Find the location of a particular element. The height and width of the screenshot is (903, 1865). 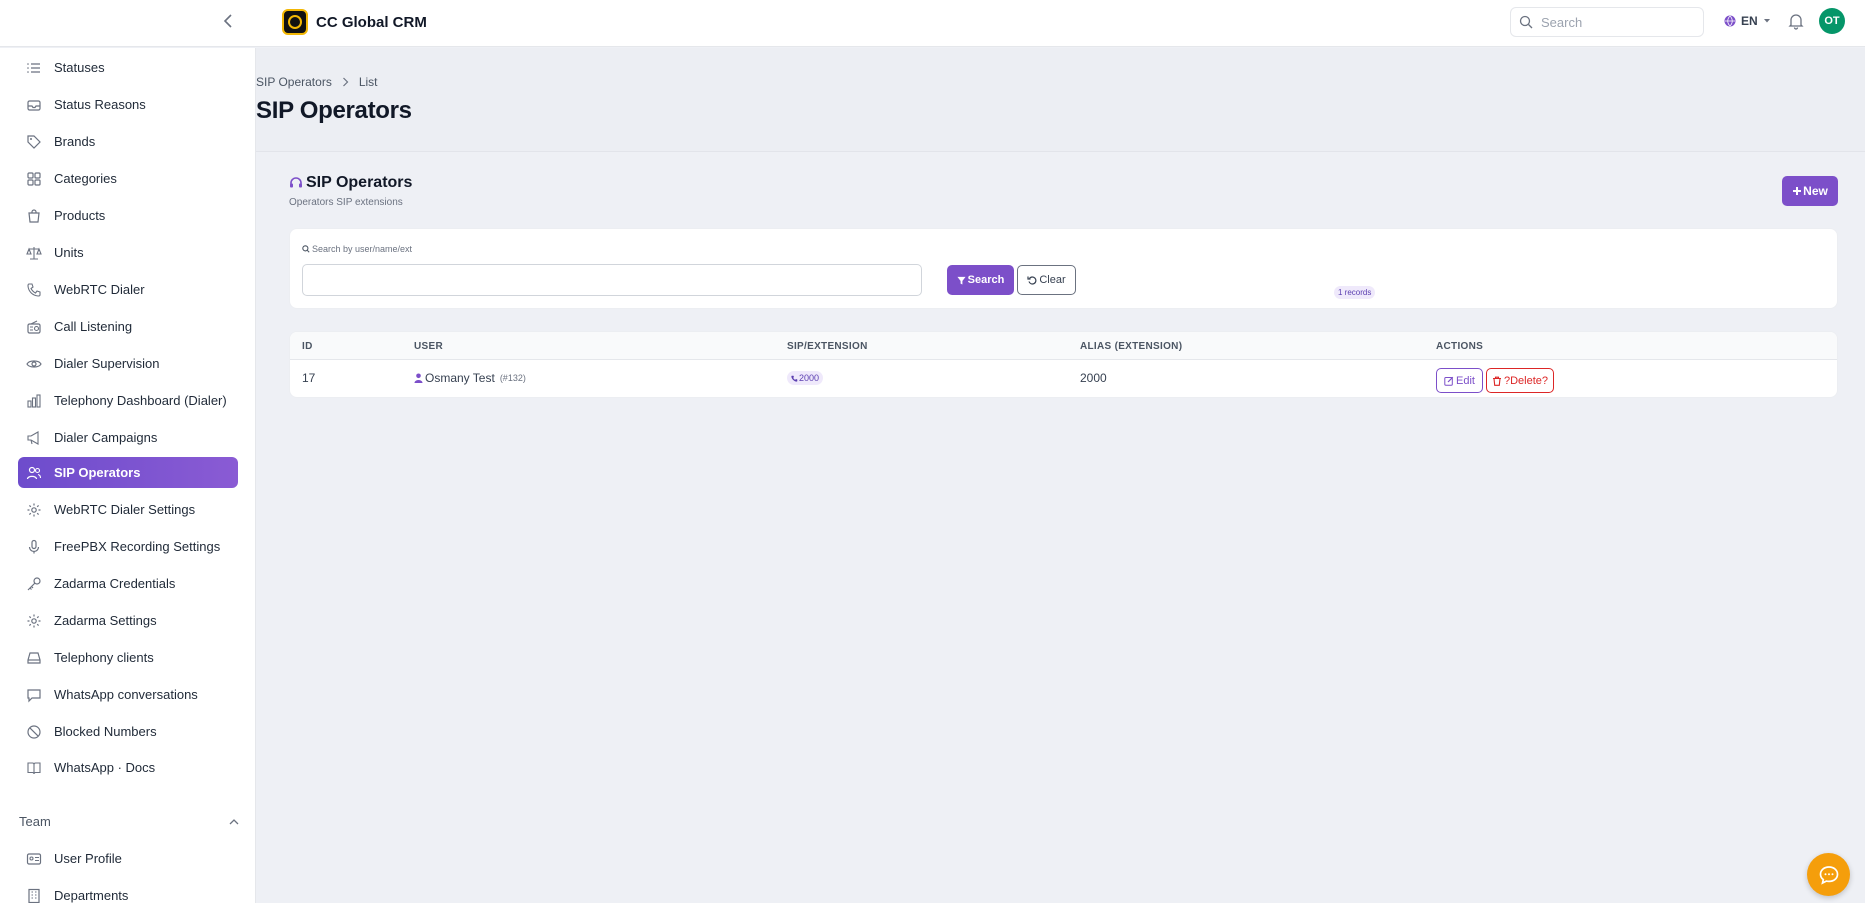

extension-value: 2000 is located at coordinates (809, 378).